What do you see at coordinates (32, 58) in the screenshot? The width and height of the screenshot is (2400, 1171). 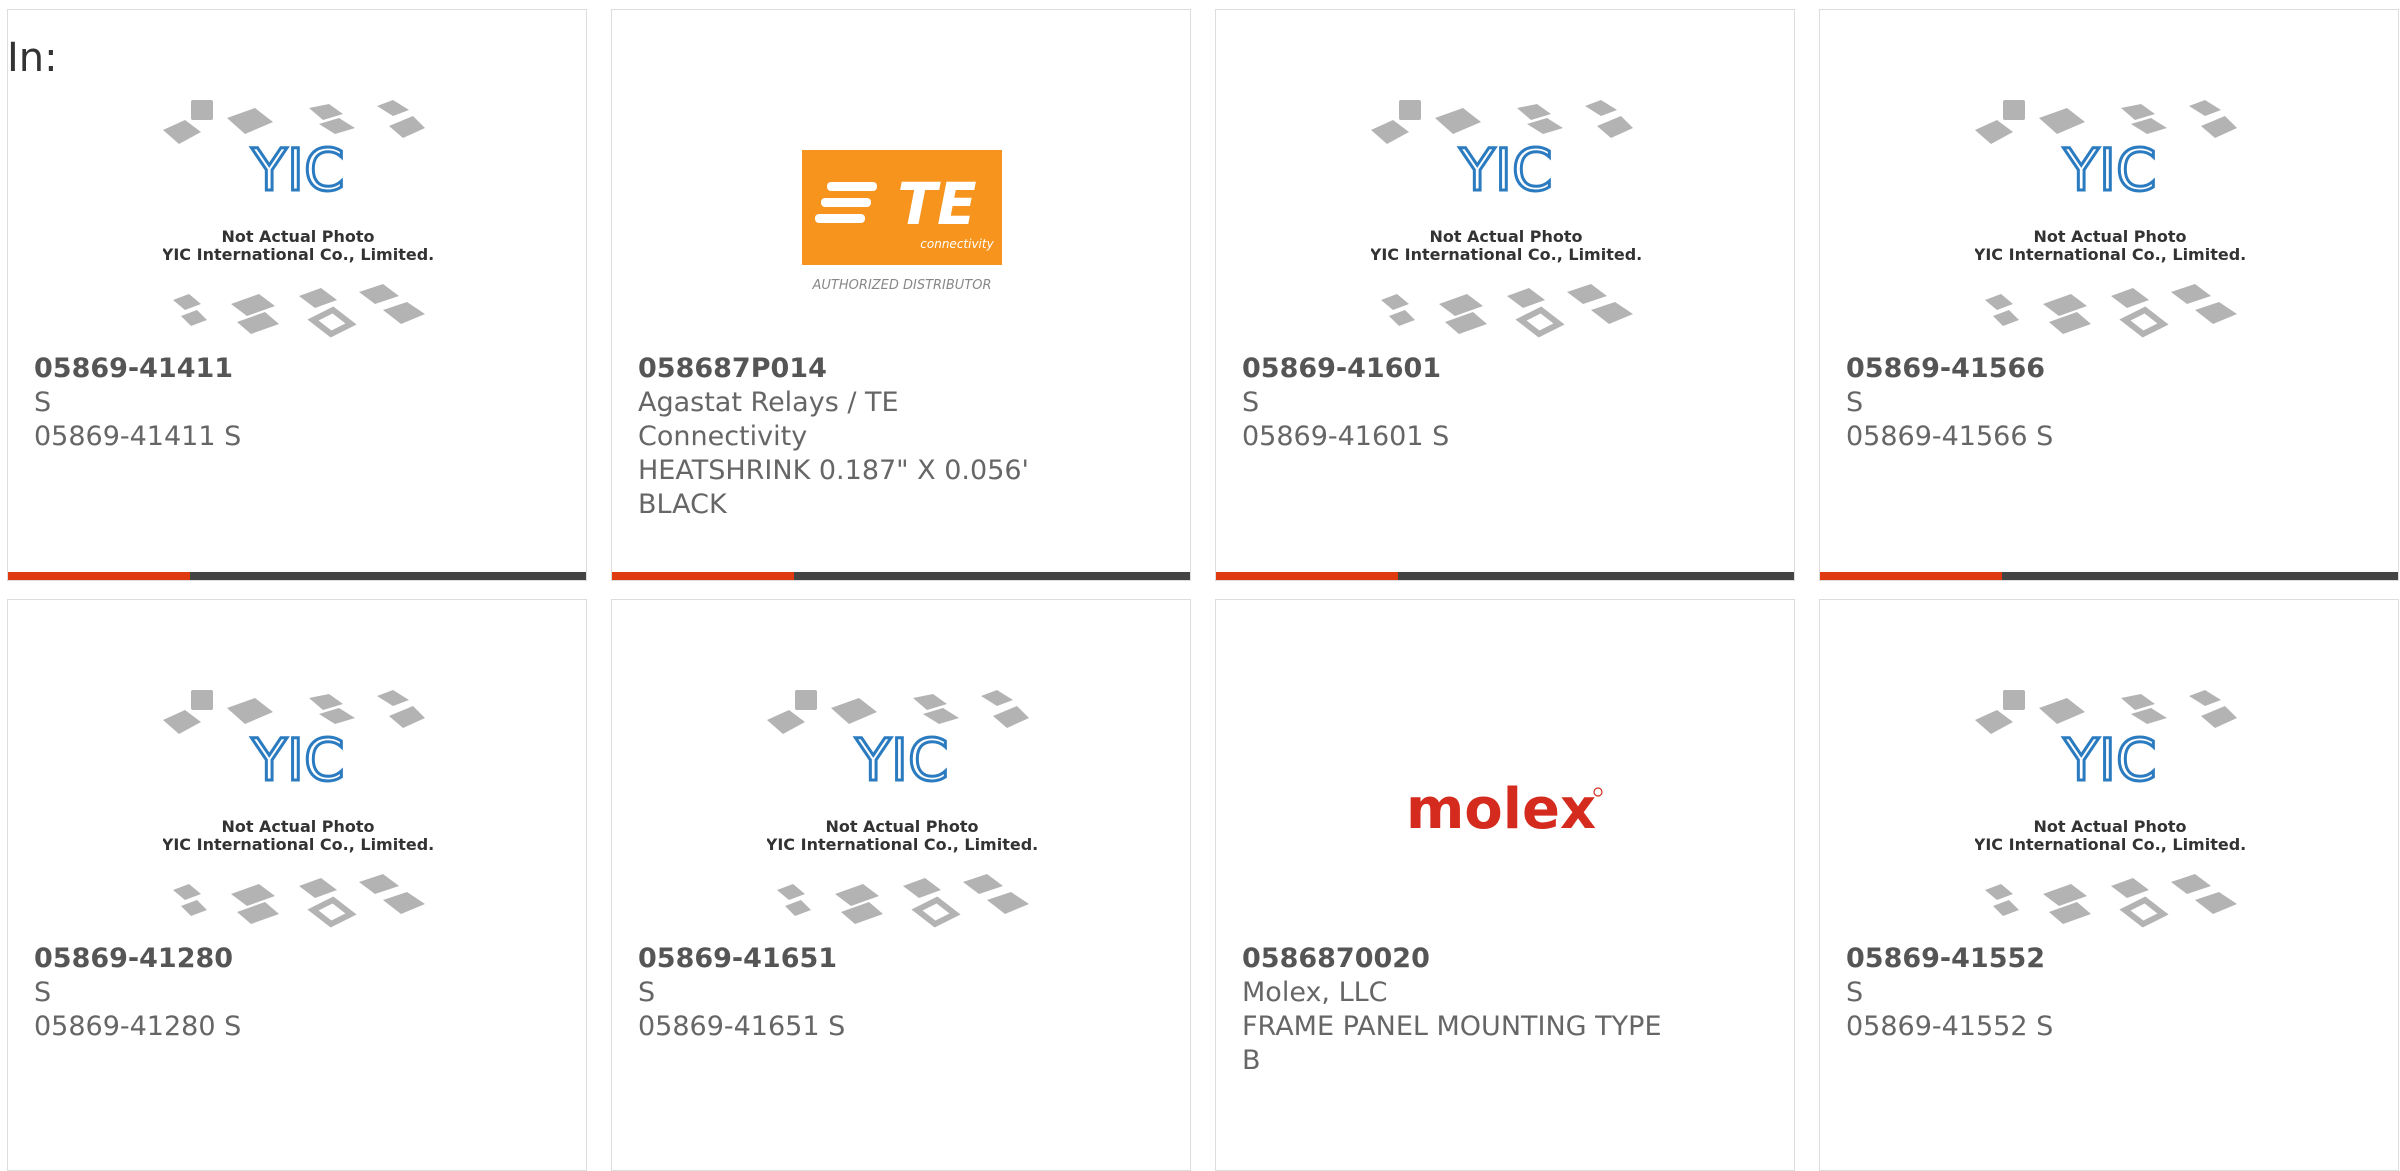 I see `in-label: In:` at bounding box center [32, 58].